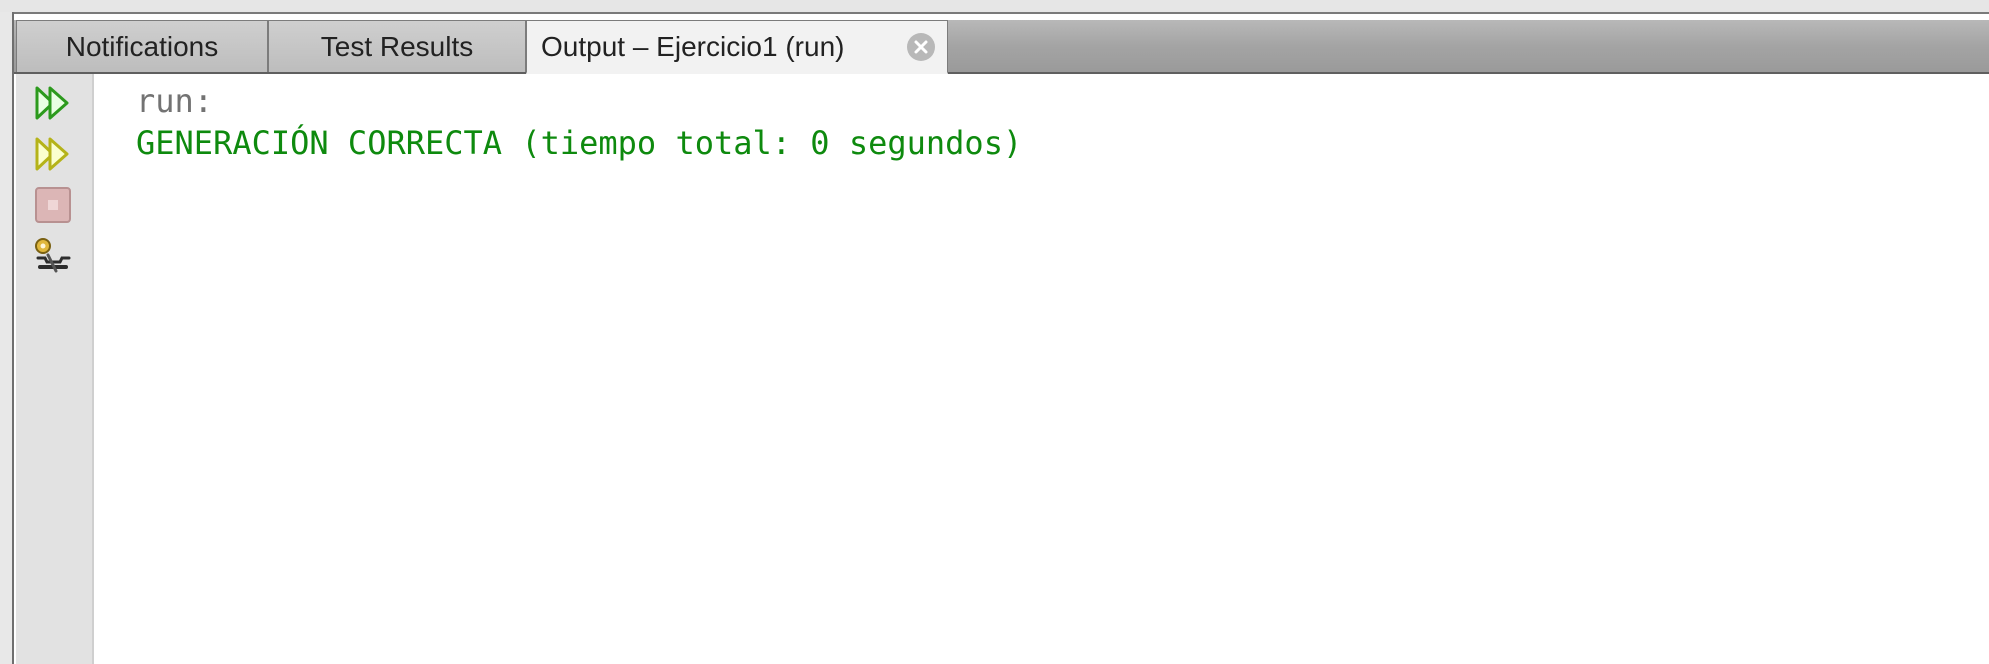 This screenshot has height=664, width=1989. Describe the element at coordinates (693, 46) in the screenshot. I see `tab-label: Output – Ejercicio1 (run)` at that location.